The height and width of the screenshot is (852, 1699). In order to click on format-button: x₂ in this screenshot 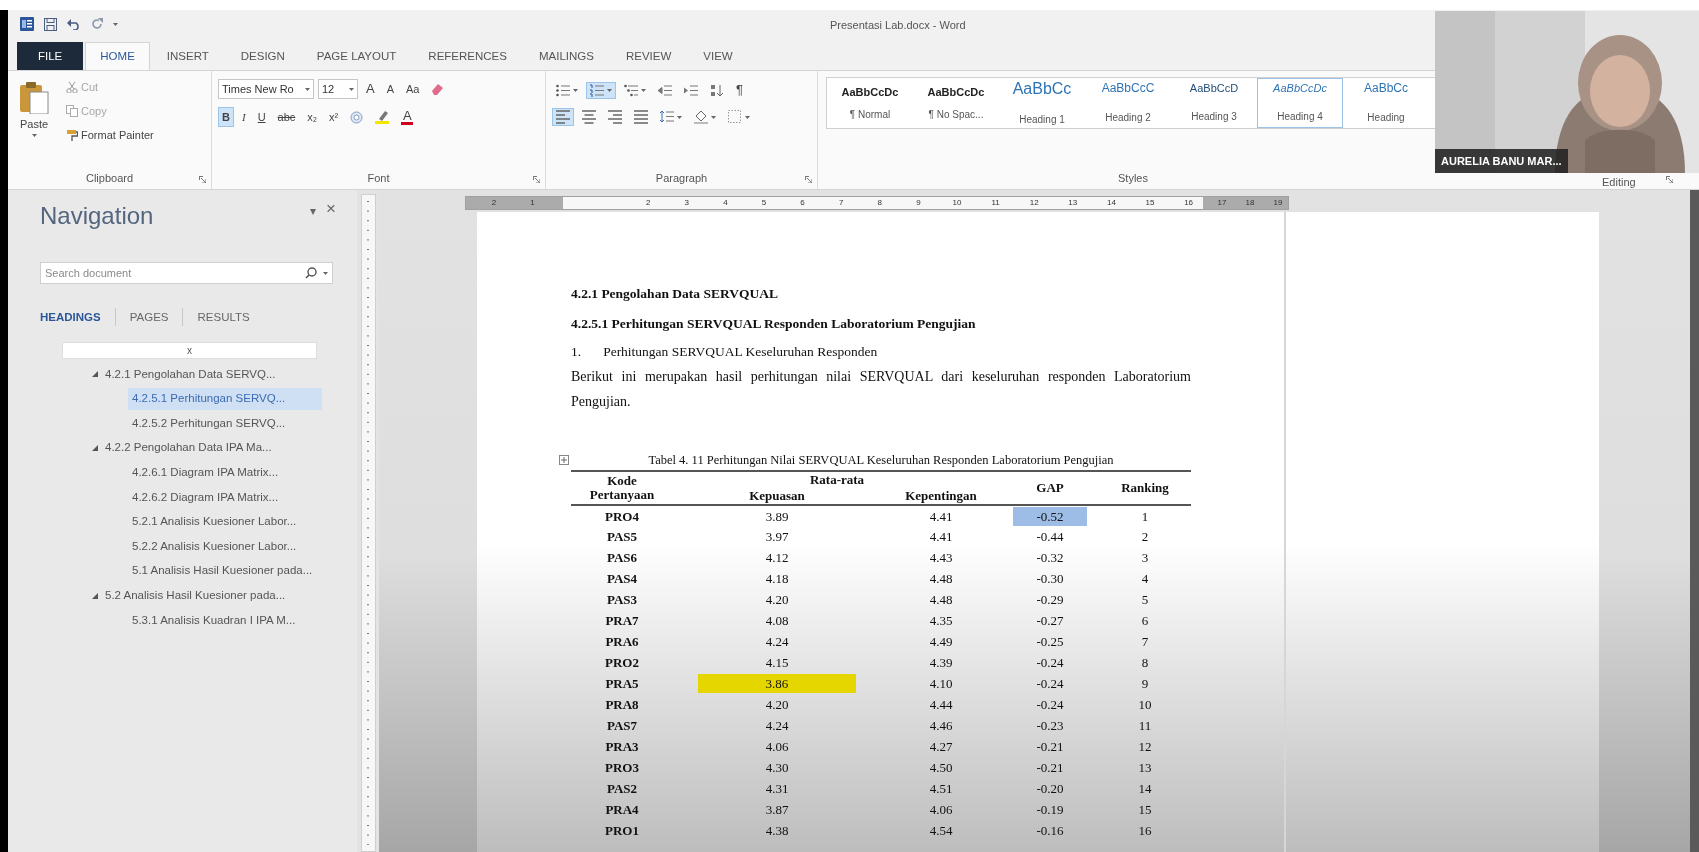, I will do `click(312, 117)`.